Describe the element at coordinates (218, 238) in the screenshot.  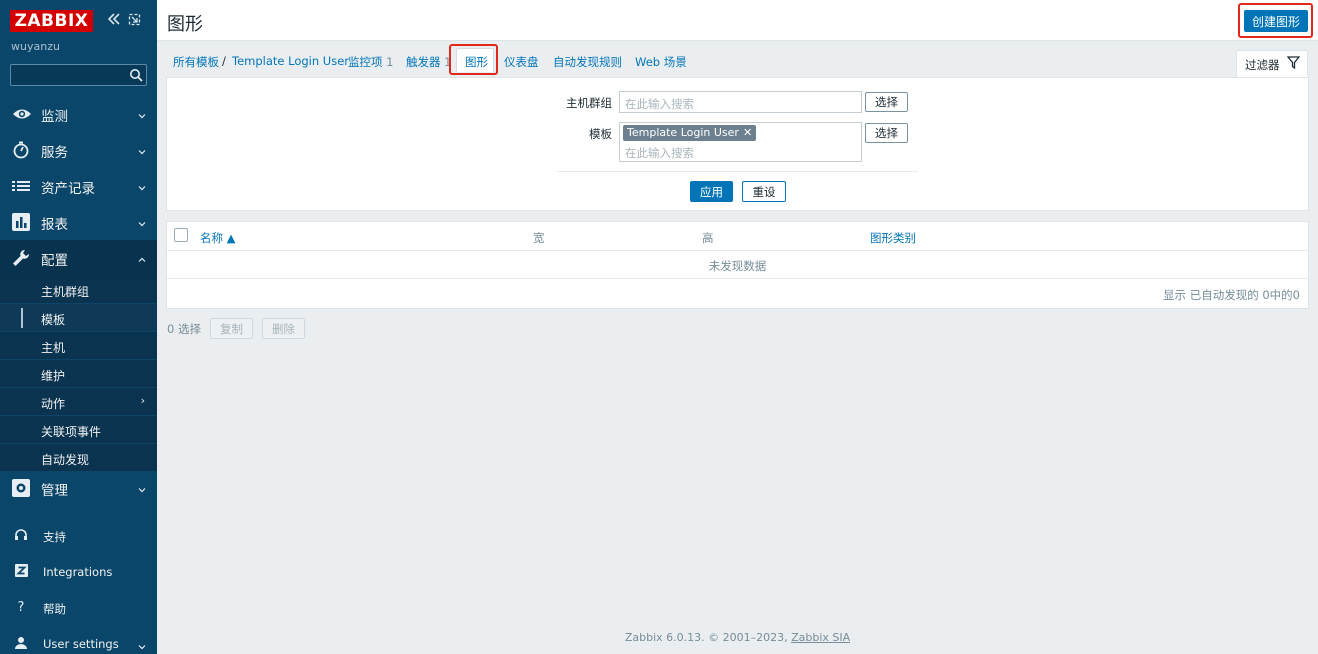
I see `column-name: 名称 ▲` at that location.